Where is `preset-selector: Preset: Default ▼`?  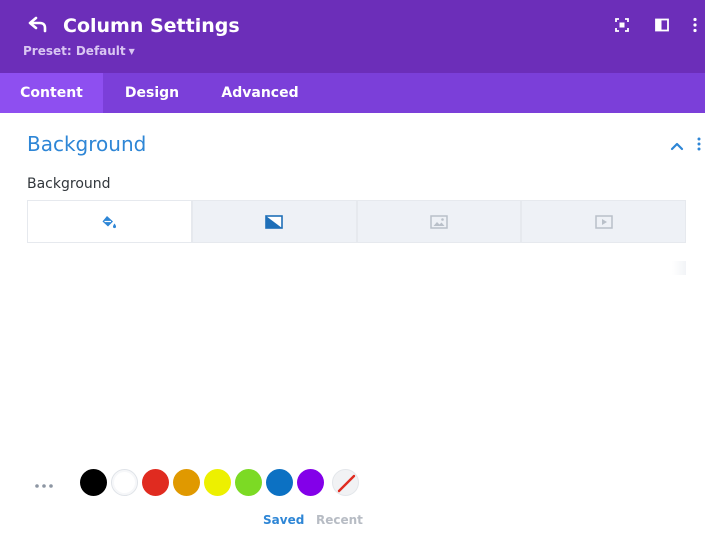
preset-selector: Preset: Default ▼ is located at coordinates (79, 51).